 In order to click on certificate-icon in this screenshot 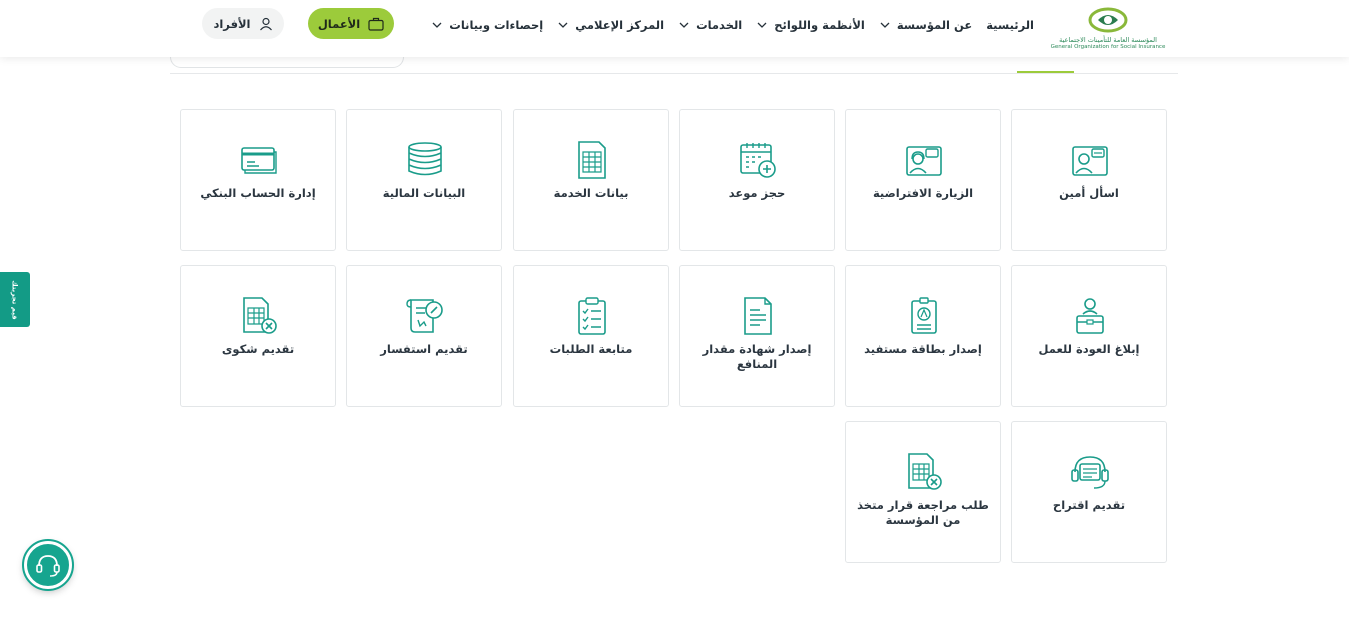, I will do `click(758, 316)`.